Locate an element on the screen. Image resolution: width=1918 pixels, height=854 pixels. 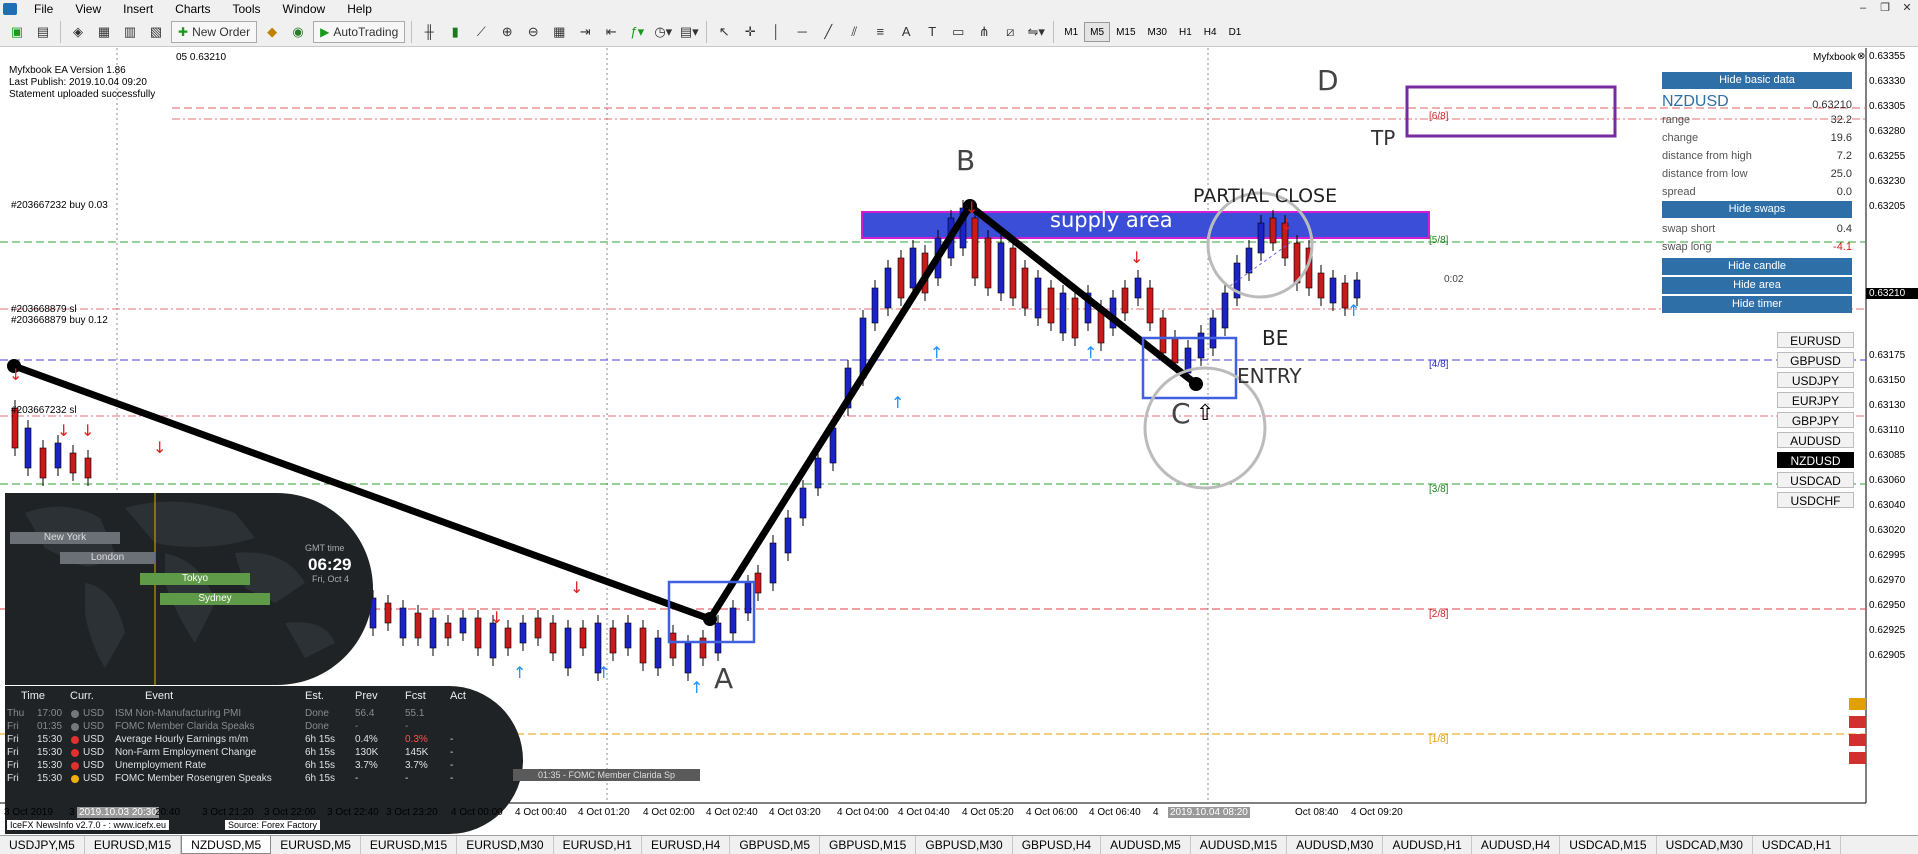
market-watch-icon: ◈ is located at coordinates (78, 32).